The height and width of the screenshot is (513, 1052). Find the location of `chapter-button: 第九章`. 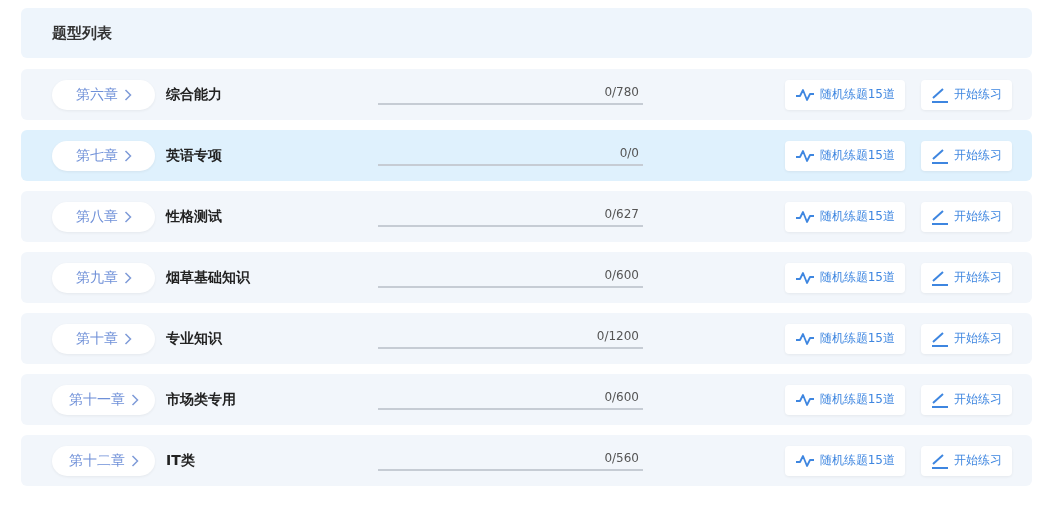

chapter-button: 第九章 is located at coordinates (103, 277).